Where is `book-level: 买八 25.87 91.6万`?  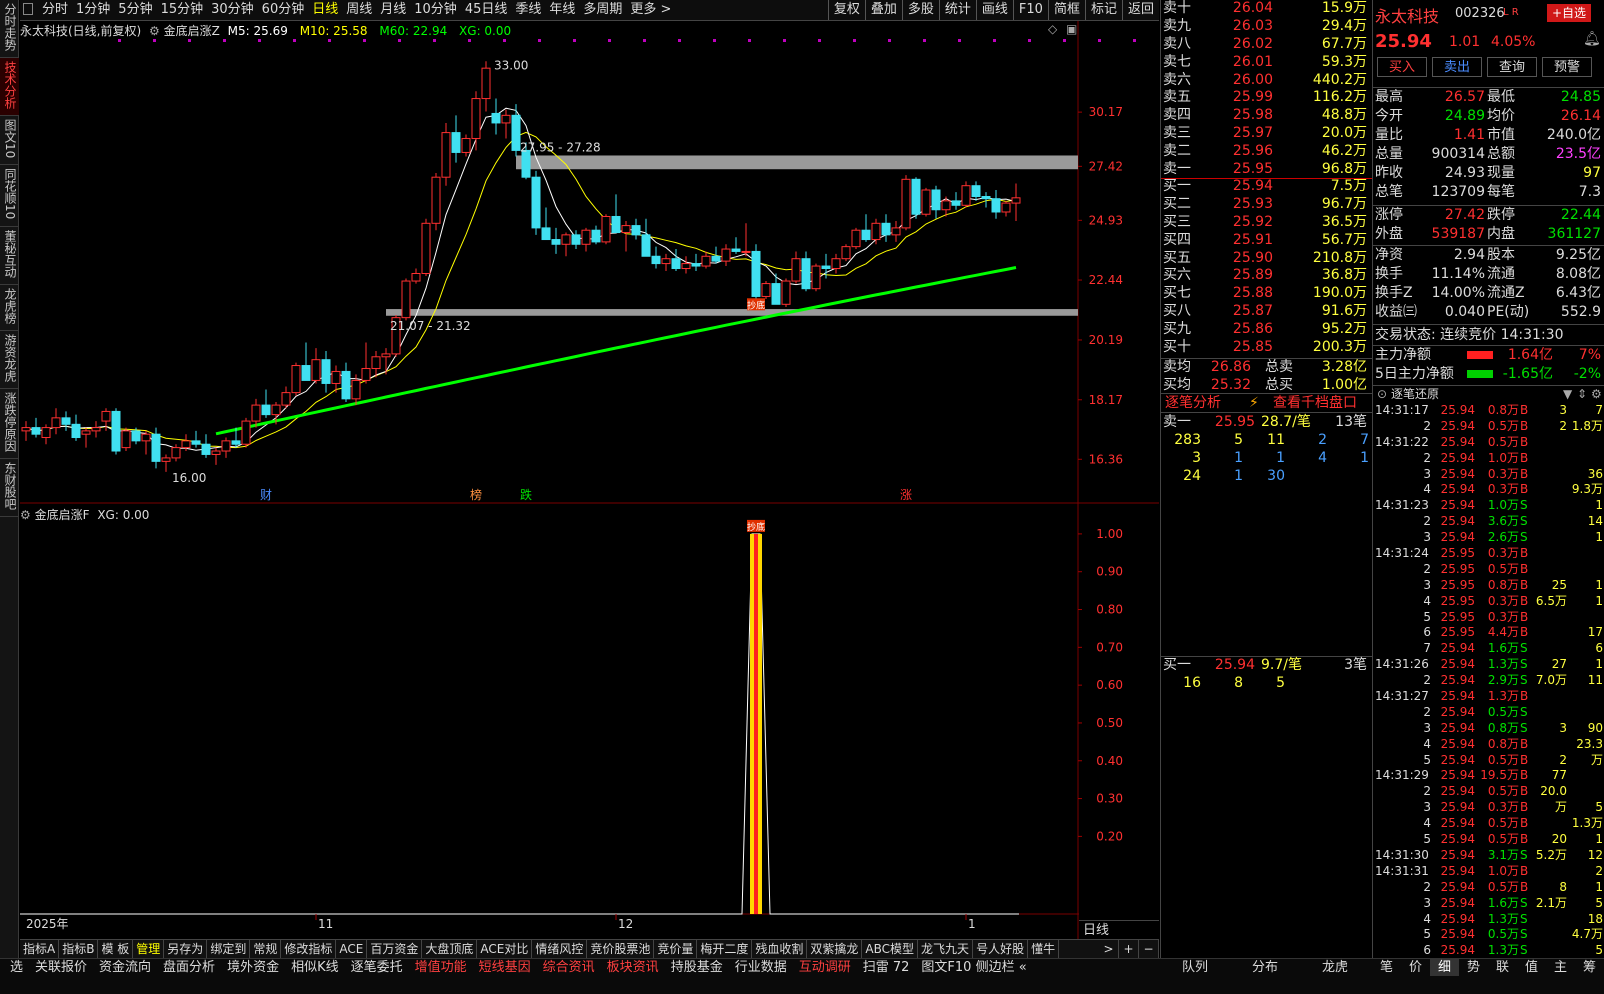
book-level: 买八 25.87 91.6万 is located at coordinates (1266, 312).